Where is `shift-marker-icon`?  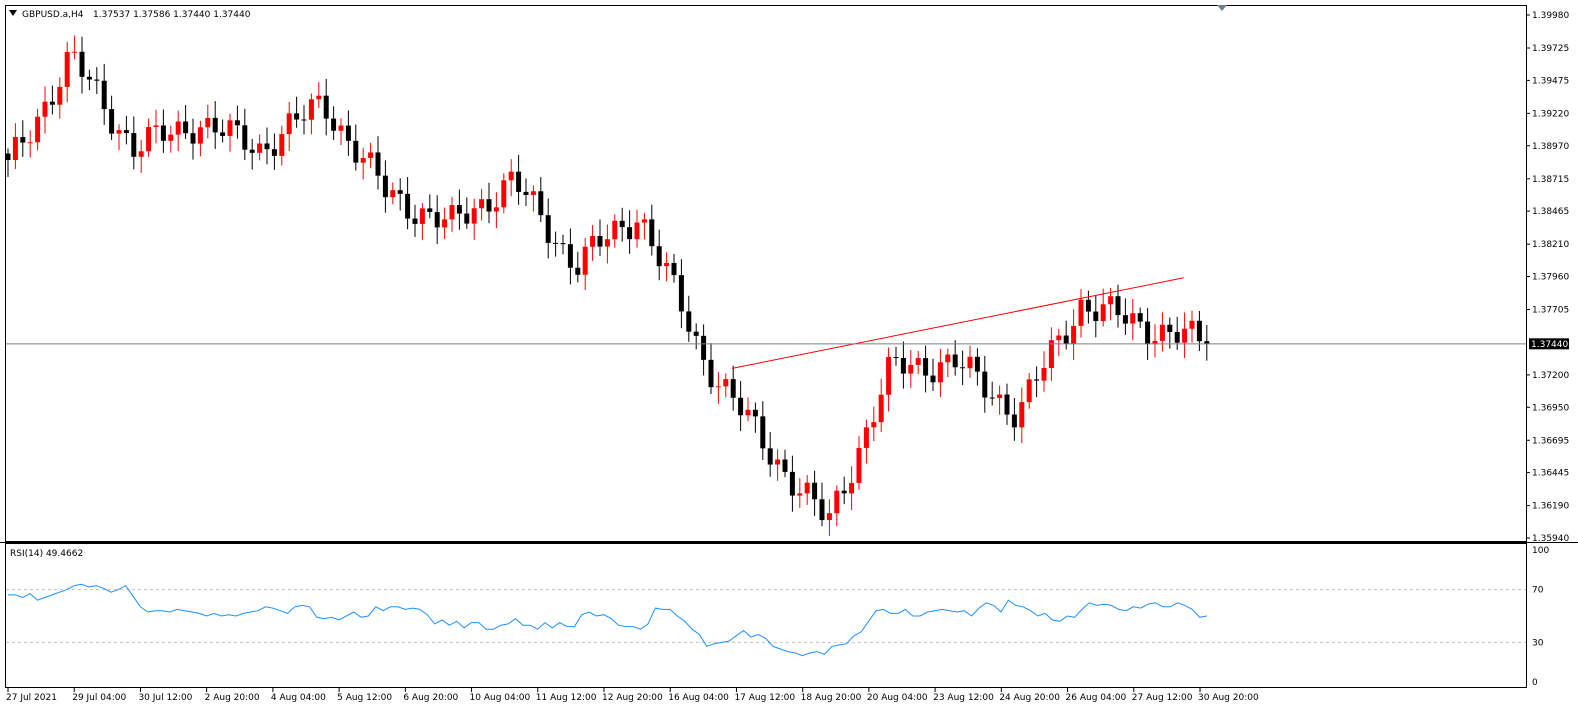
shift-marker-icon is located at coordinates (1222, 8).